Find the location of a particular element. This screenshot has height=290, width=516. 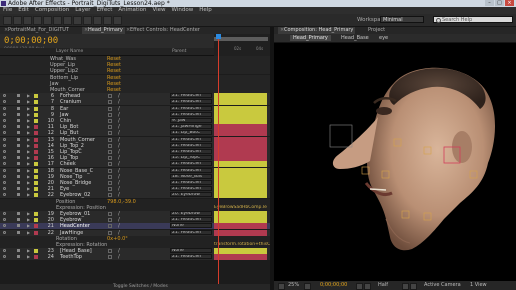

region-of-interest-icon is located at coordinates (405, 286).